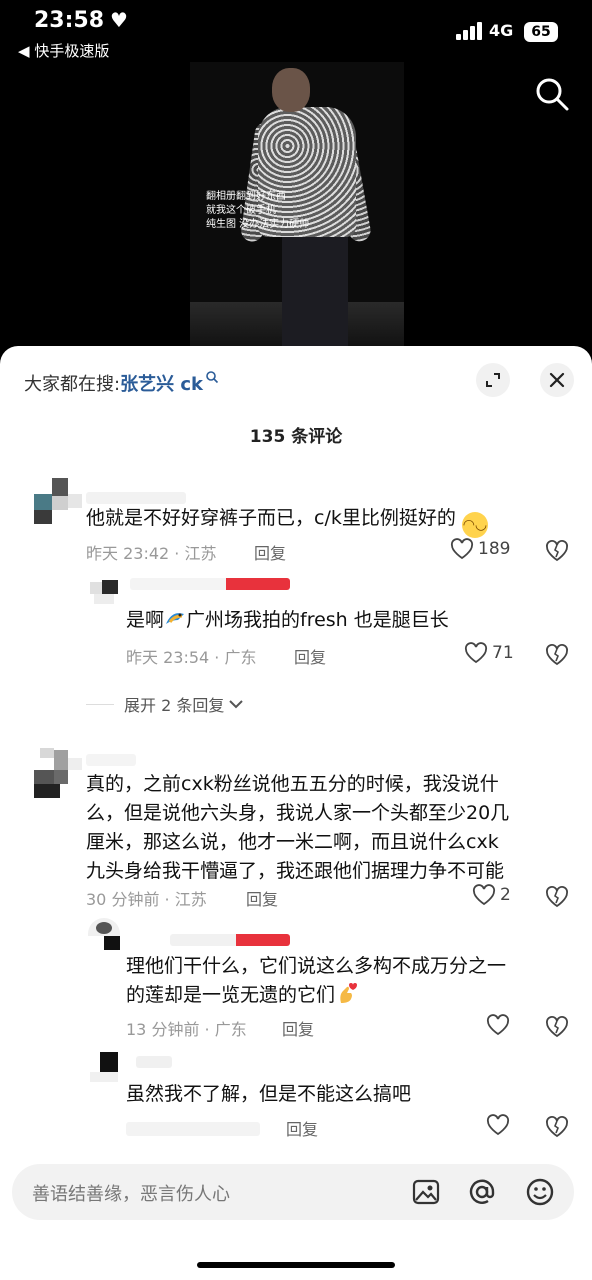 The width and height of the screenshot is (592, 1280). What do you see at coordinates (269, 1094) in the screenshot?
I see `comment-text: 虽然我不了解，但是不能这么搞吧` at bounding box center [269, 1094].